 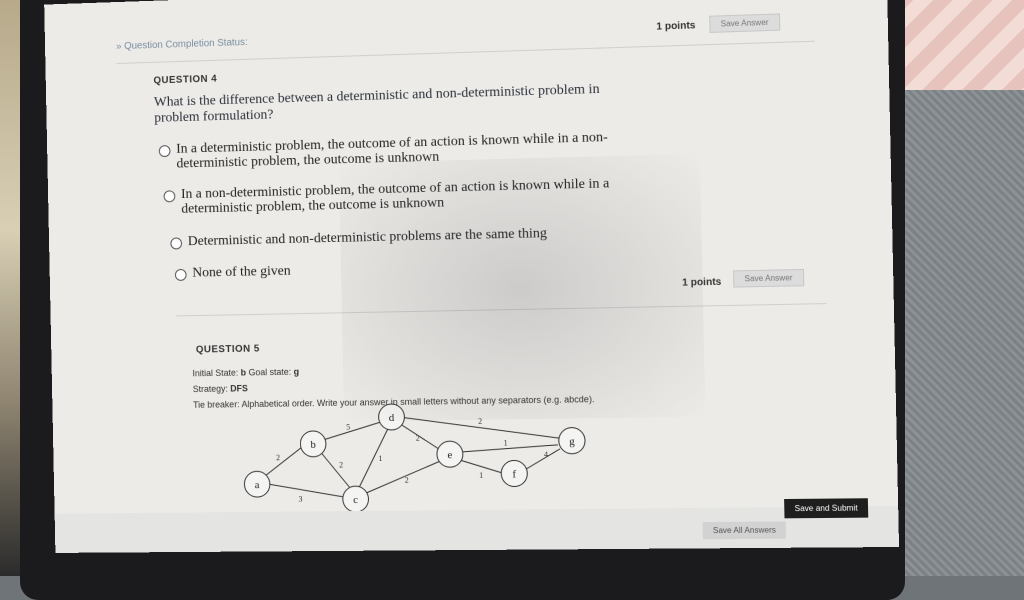 What do you see at coordinates (514, 474) in the screenshot?
I see `node-label: f` at bounding box center [514, 474].